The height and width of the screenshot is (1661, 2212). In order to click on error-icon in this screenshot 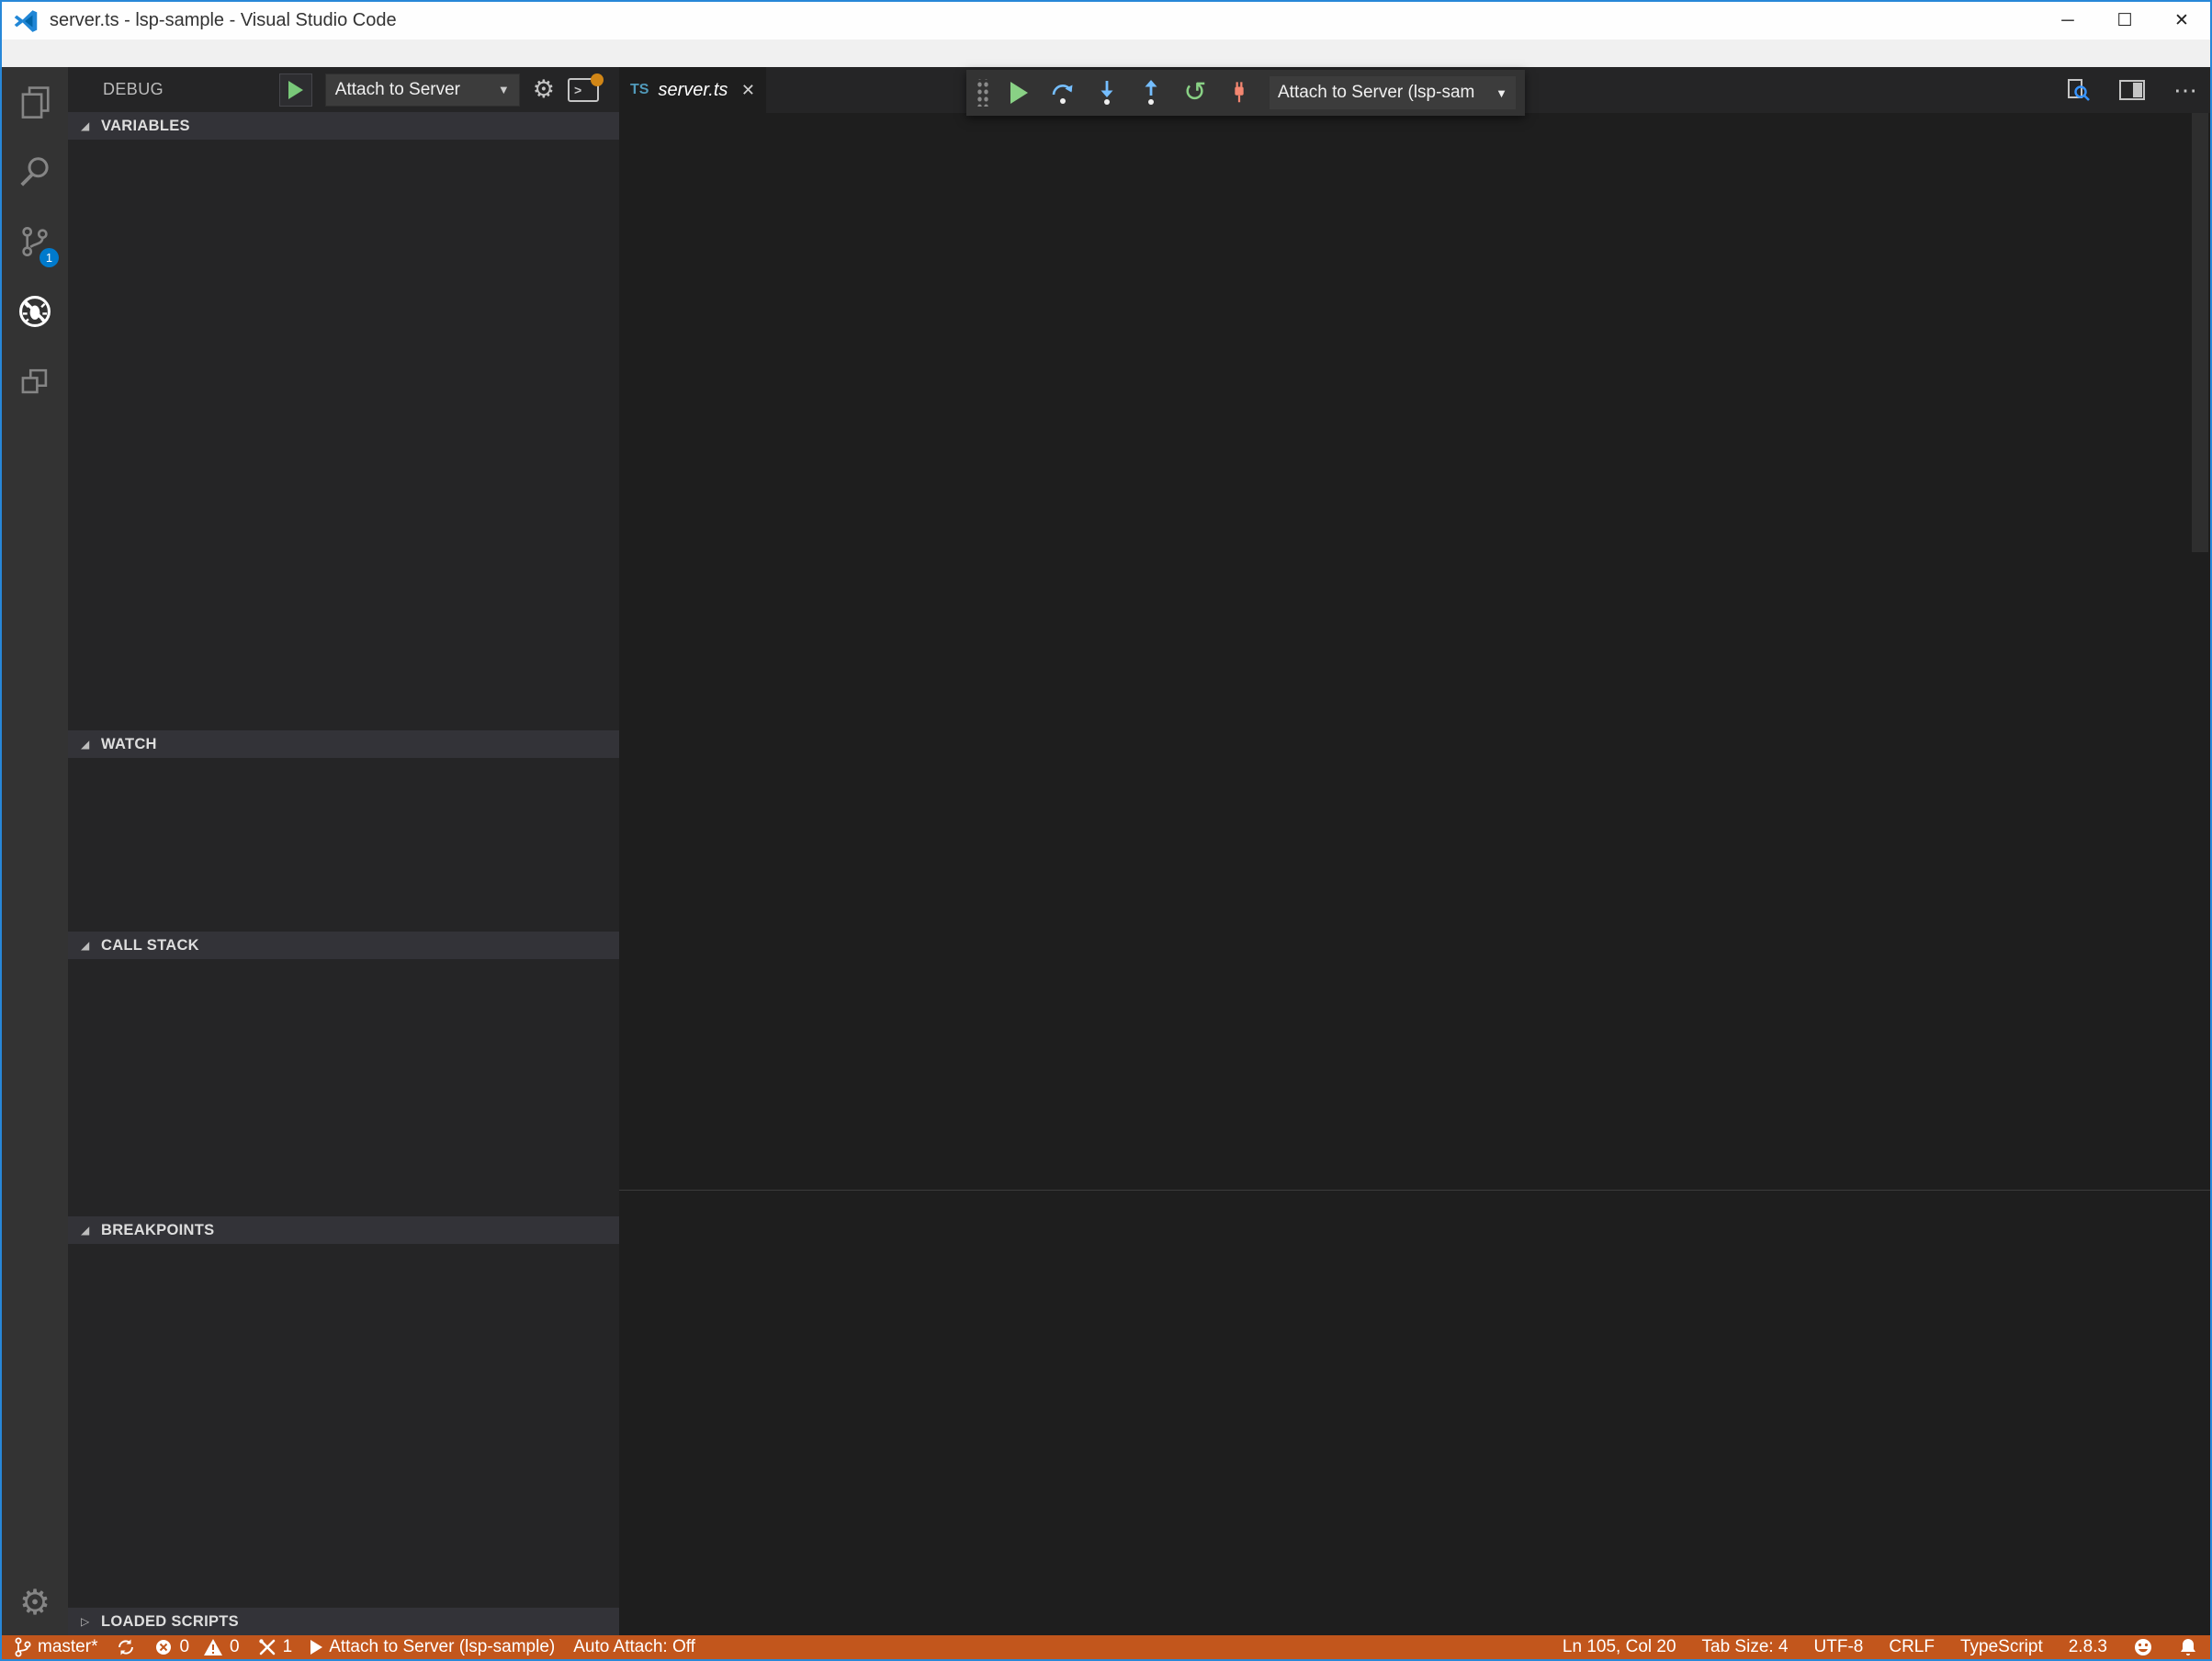, I will do `click(164, 1648)`.